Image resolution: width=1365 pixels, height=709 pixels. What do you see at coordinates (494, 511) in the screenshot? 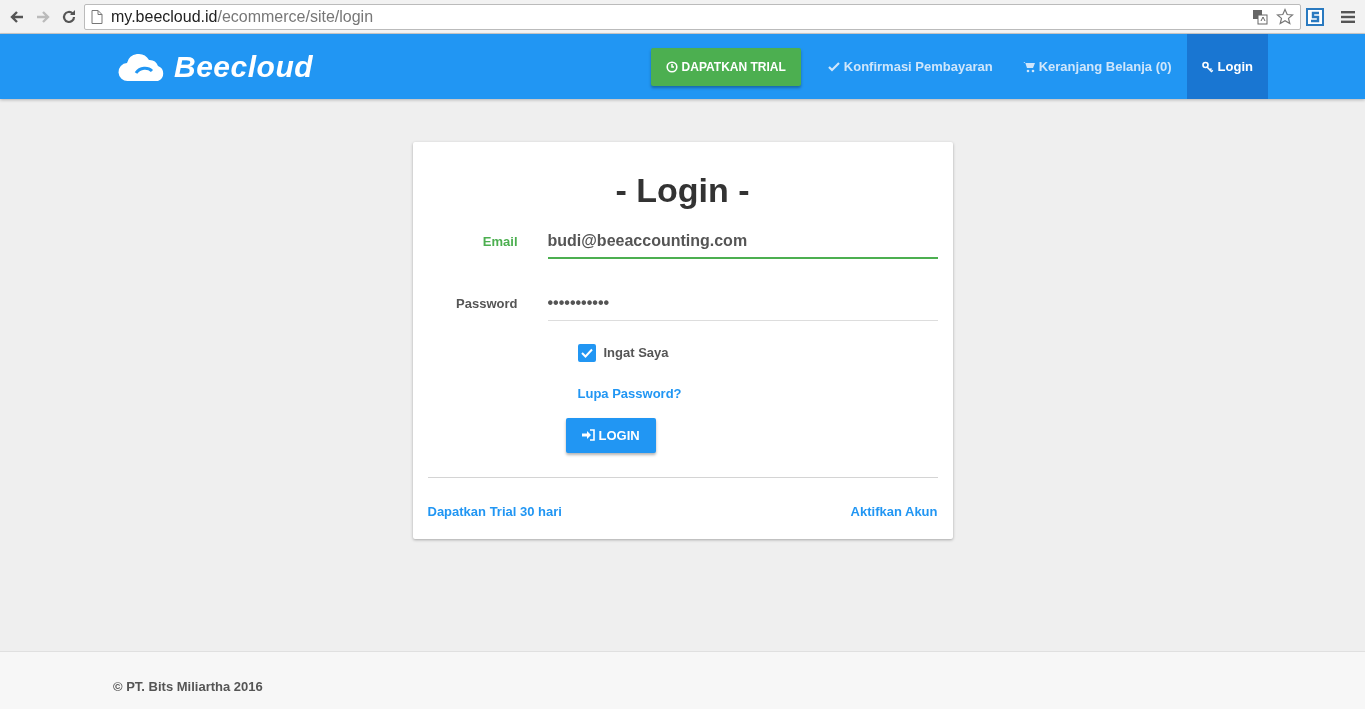
I see `card-footer-link: Dapatkan Trial 30 hari` at bounding box center [494, 511].